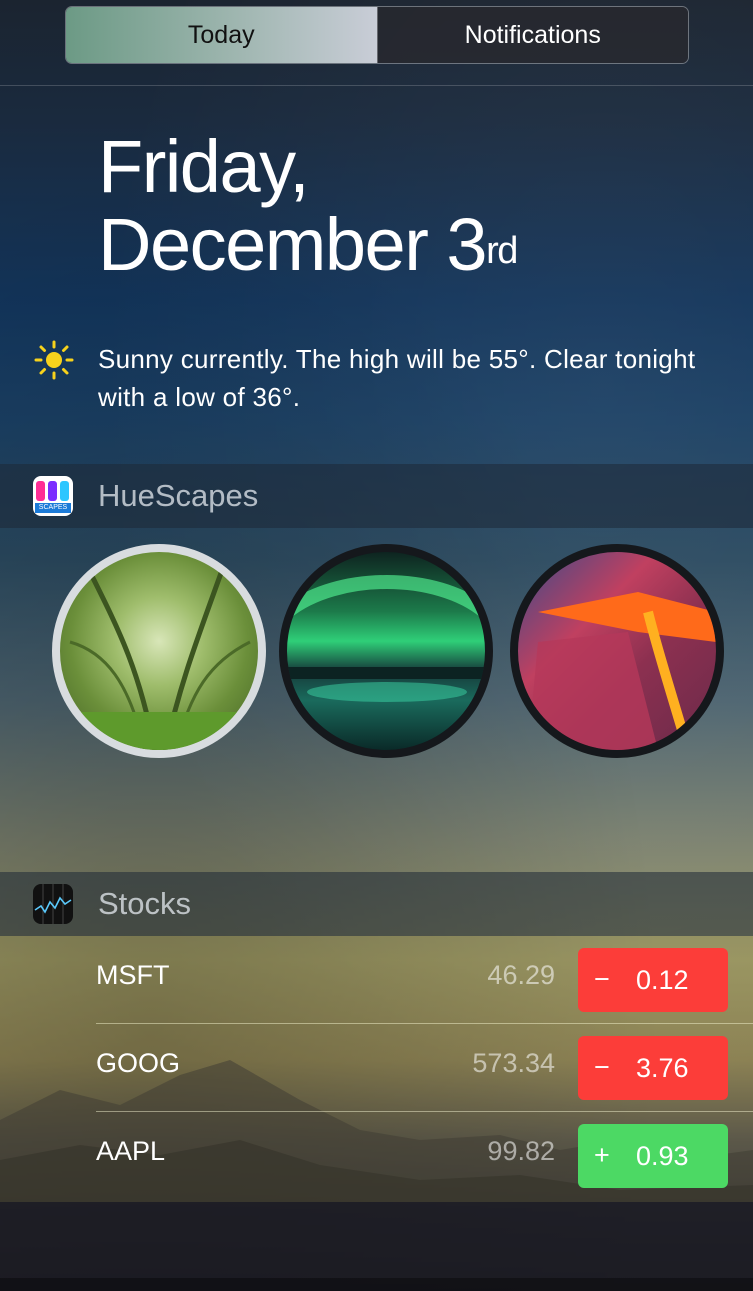 The width and height of the screenshot is (753, 1291). What do you see at coordinates (532, 35) in the screenshot?
I see `tab-notifications: Notifications` at bounding box center [532, 35].